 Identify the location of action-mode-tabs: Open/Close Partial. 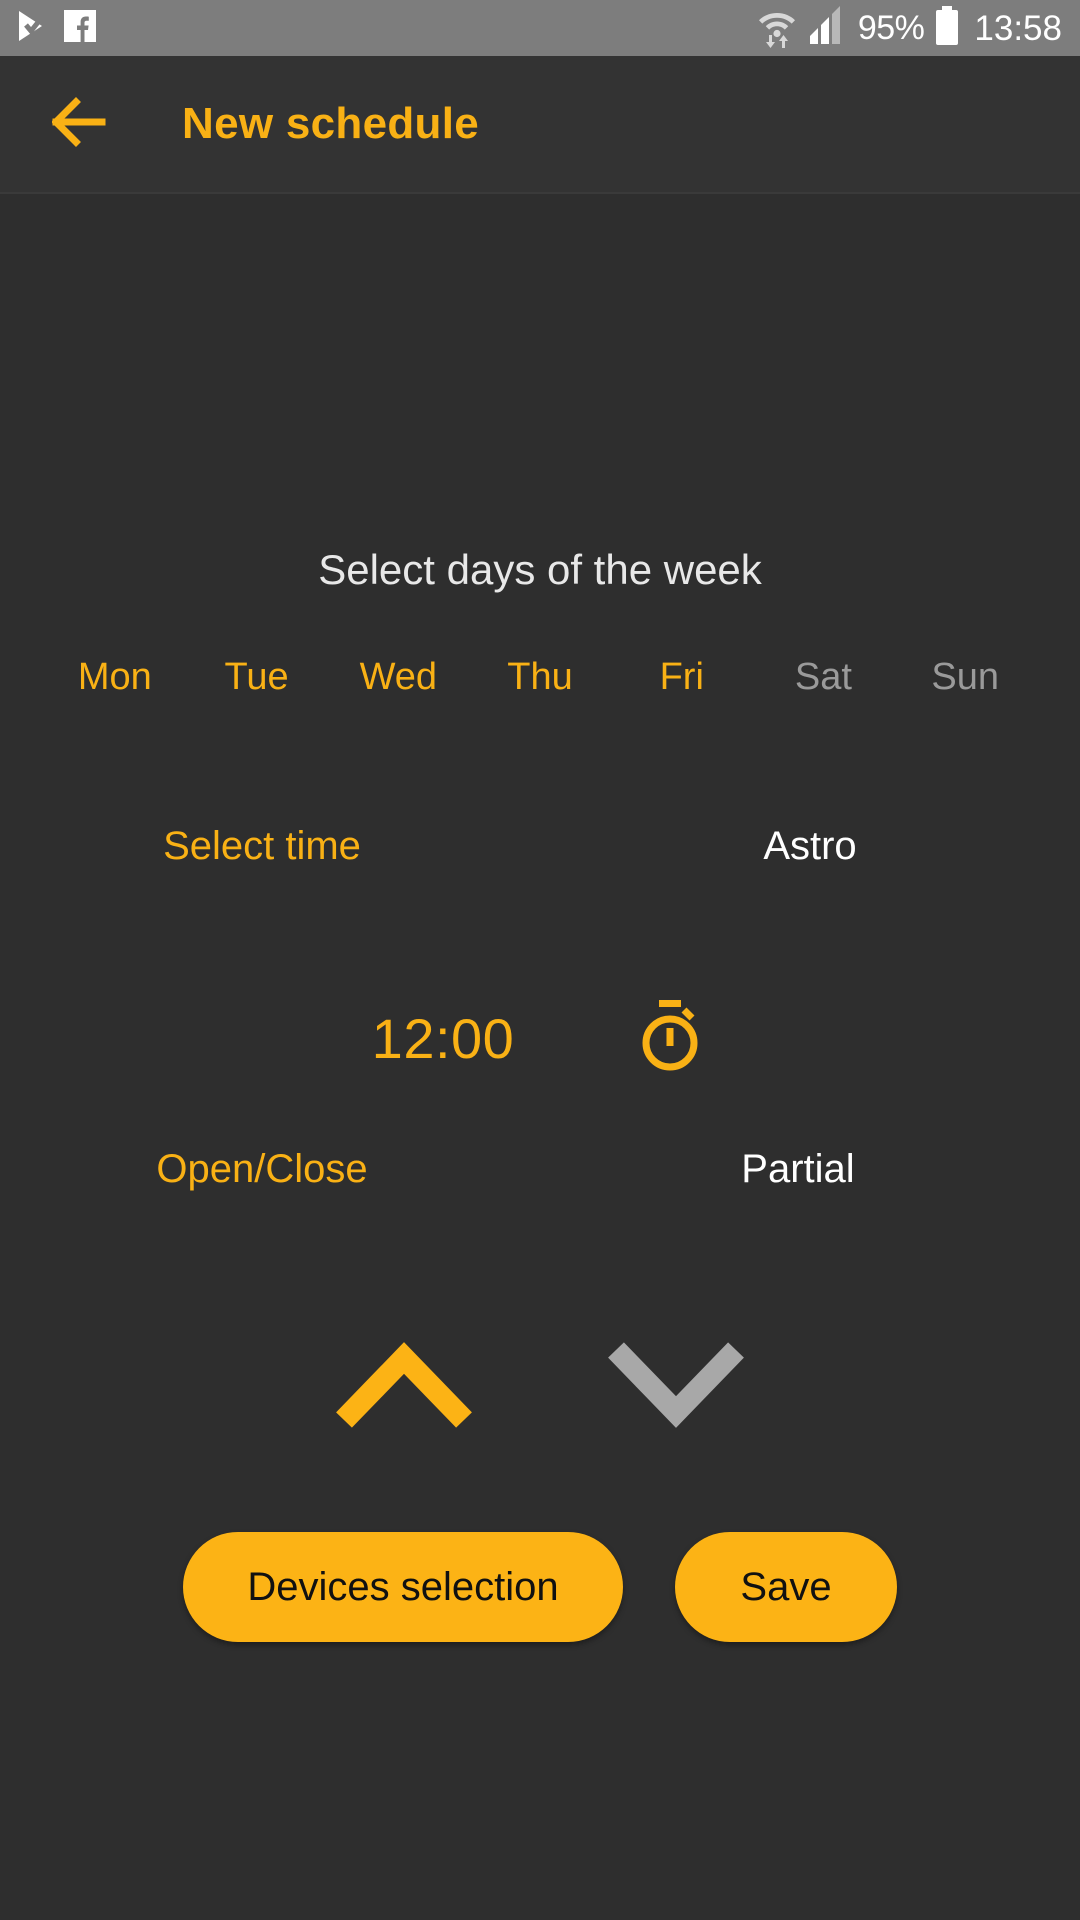
(540, 1169).